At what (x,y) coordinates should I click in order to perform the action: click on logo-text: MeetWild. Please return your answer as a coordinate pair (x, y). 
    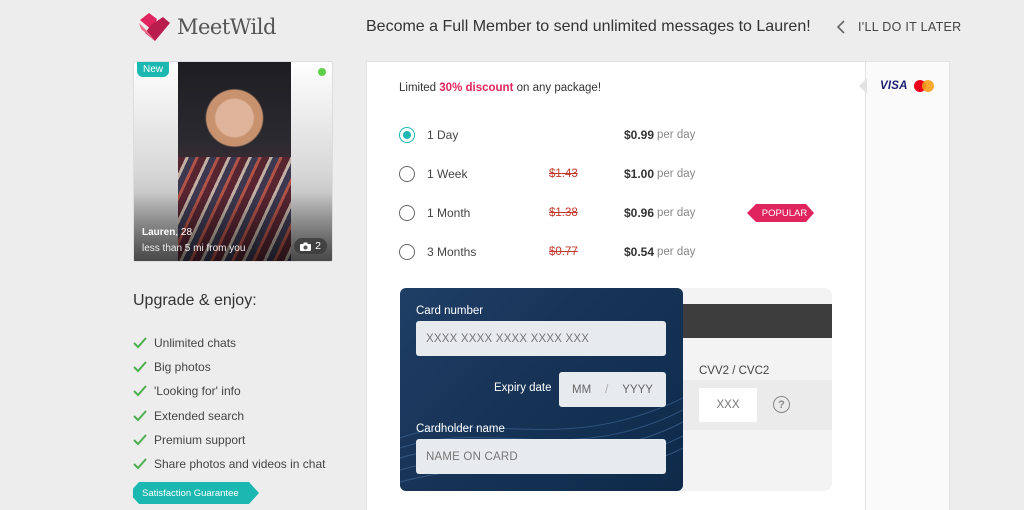
    Looking at the image, I should click on (226, 27).